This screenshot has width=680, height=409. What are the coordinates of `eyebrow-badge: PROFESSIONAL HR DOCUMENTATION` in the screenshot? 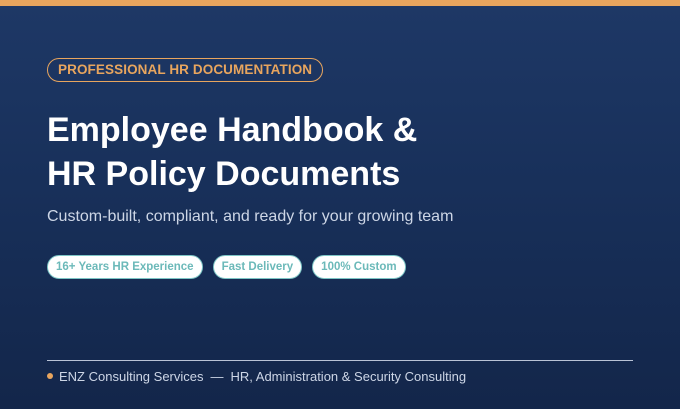 It's located at (185, 70).